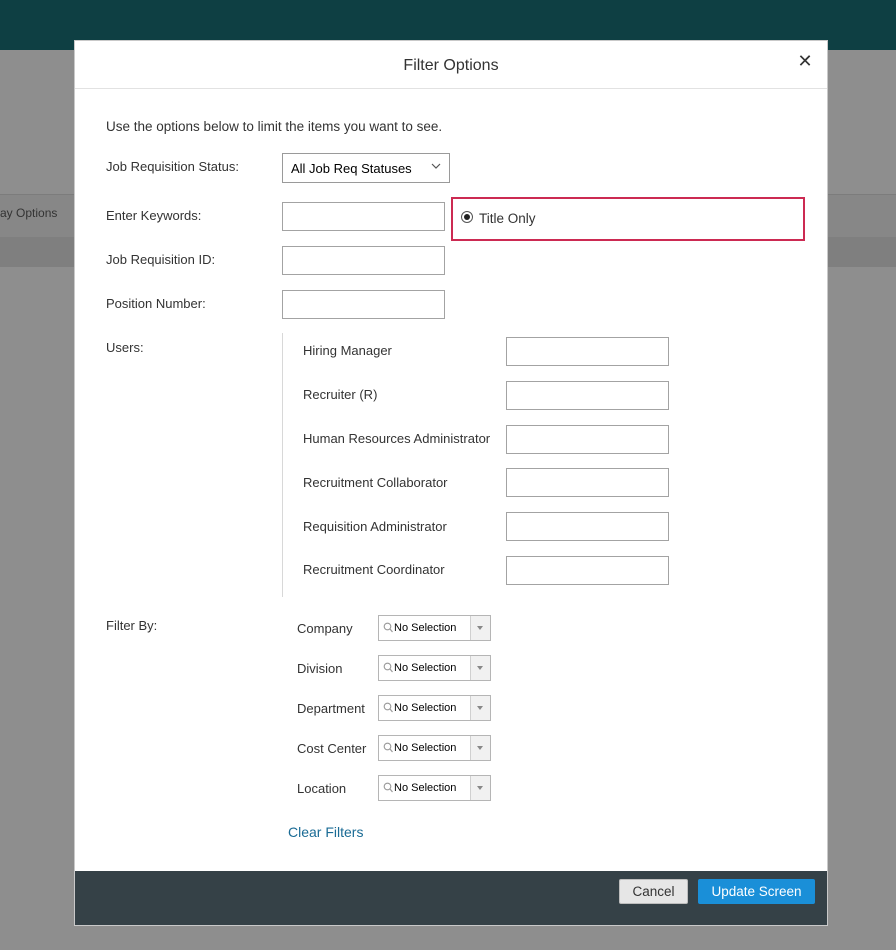 The image size is (896, 950). I want to click on department-label: Department, so click(331, 708).